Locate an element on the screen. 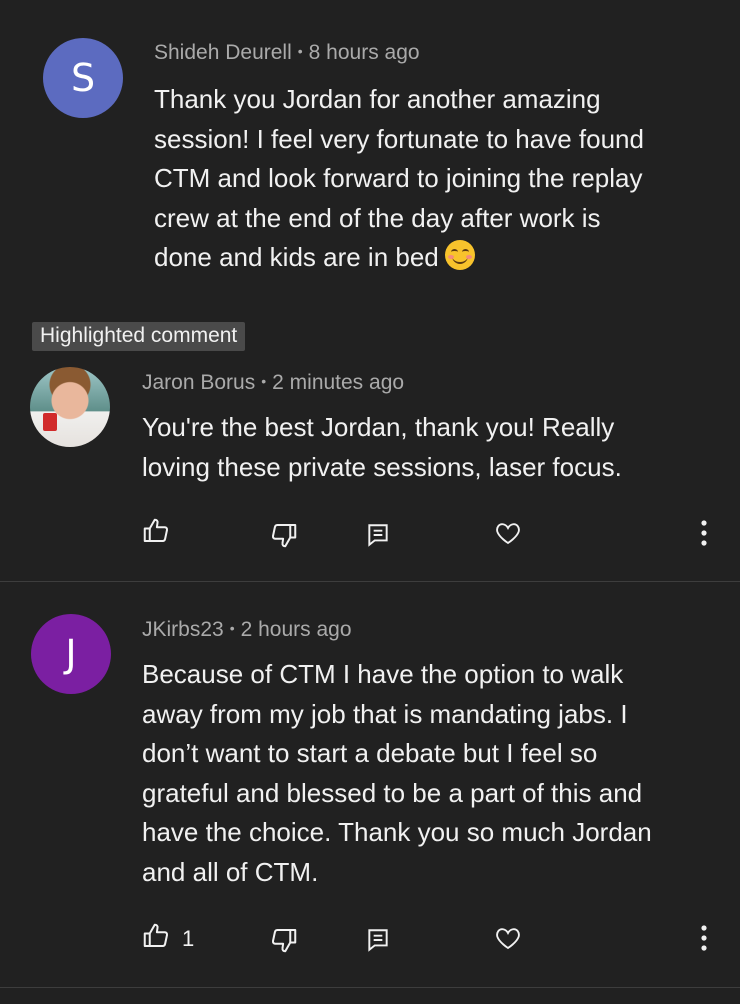  timestamp: 2 minutes ago is located at coordinates (338, 382).